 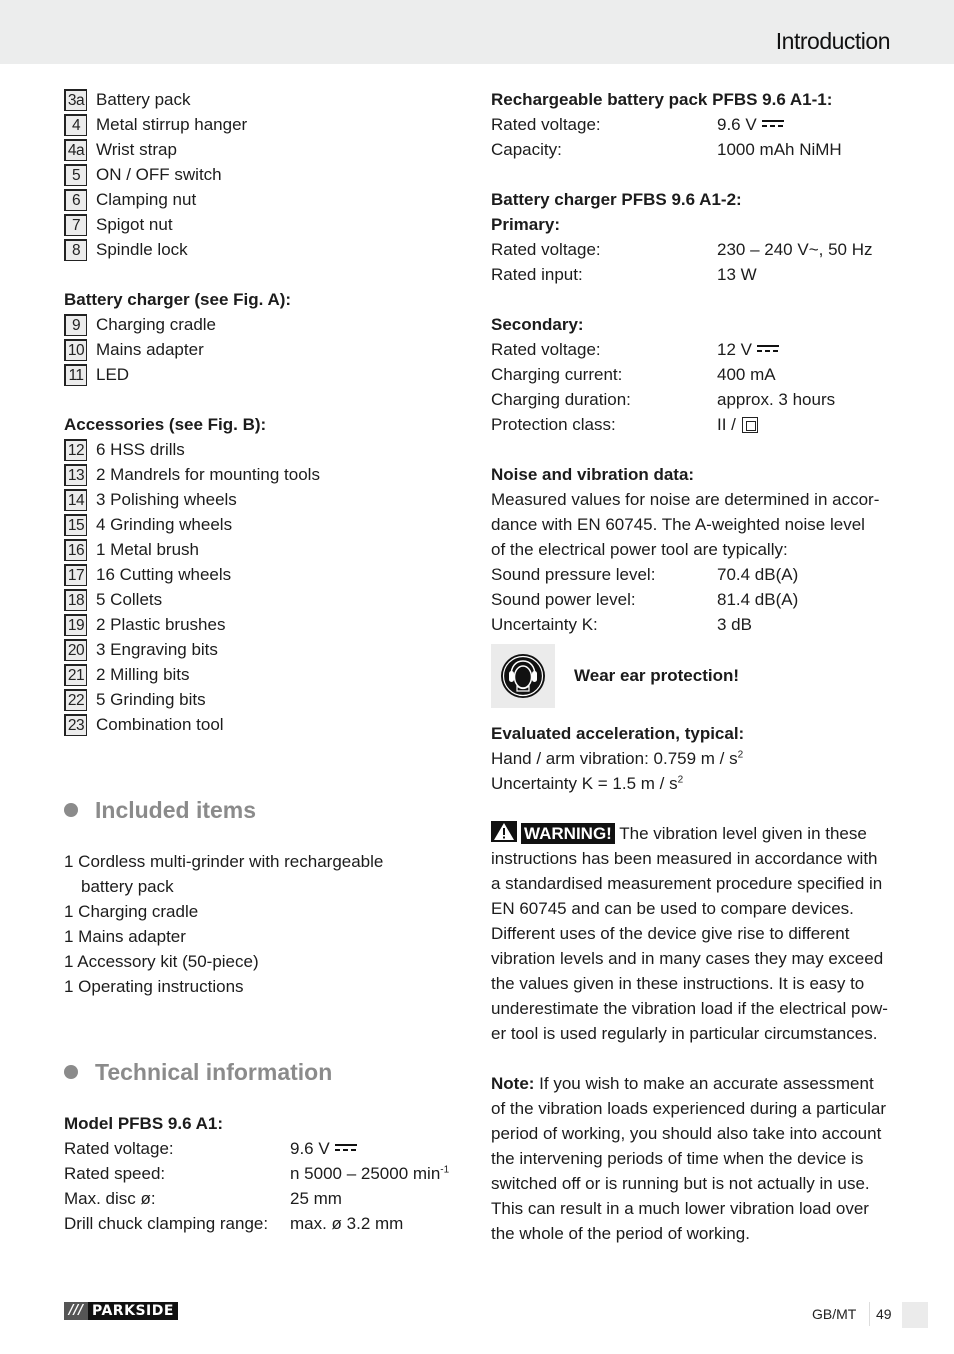 I want to click on spec-row: Rated voltage: 9.6 V, so click(x=691, y=124).